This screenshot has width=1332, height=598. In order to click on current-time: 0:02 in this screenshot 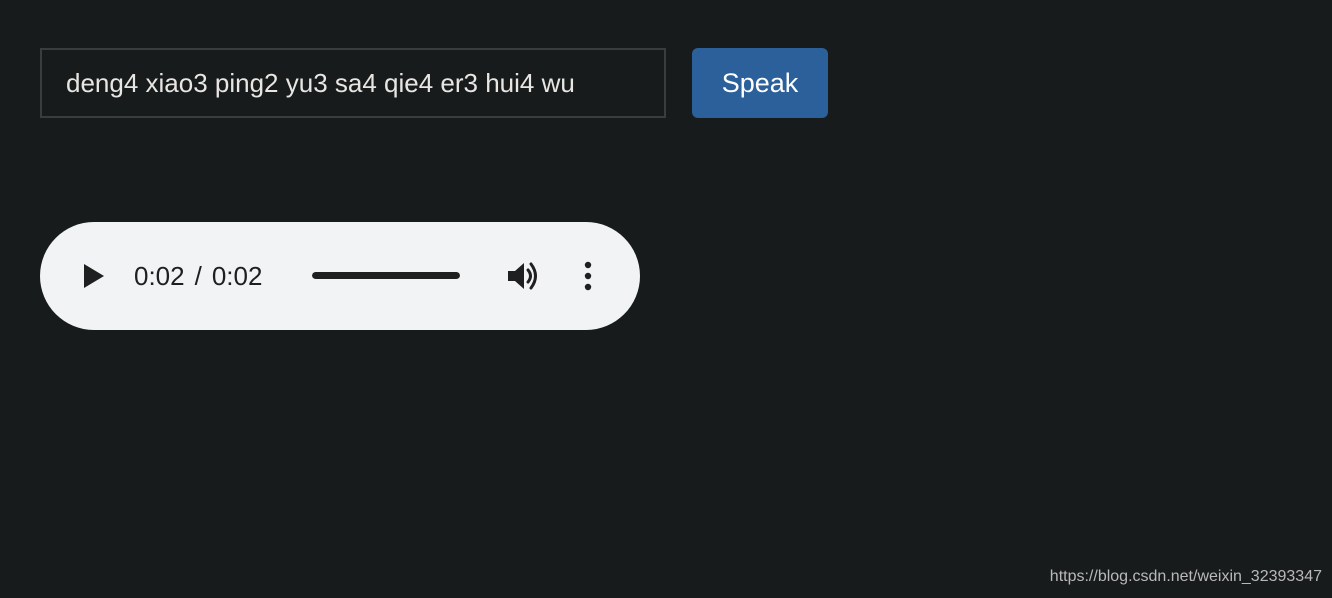, I will do `click(159, 276)`.